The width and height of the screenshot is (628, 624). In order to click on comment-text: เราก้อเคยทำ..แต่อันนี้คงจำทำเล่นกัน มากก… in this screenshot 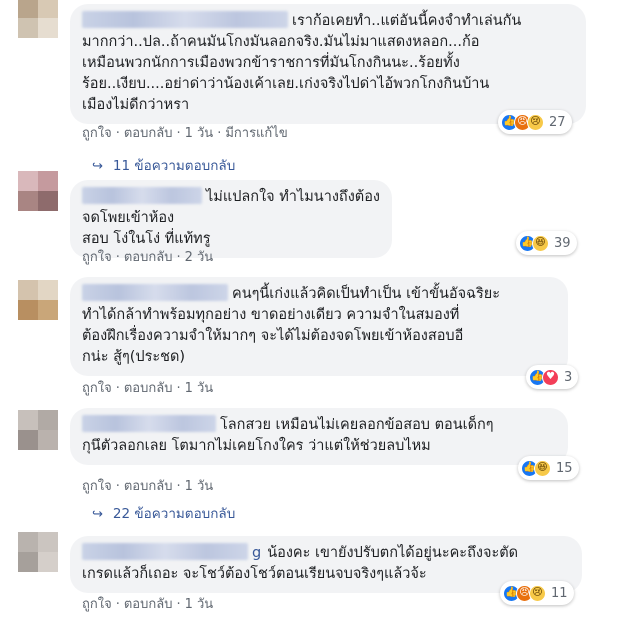, I will do `click(302, 62)`.